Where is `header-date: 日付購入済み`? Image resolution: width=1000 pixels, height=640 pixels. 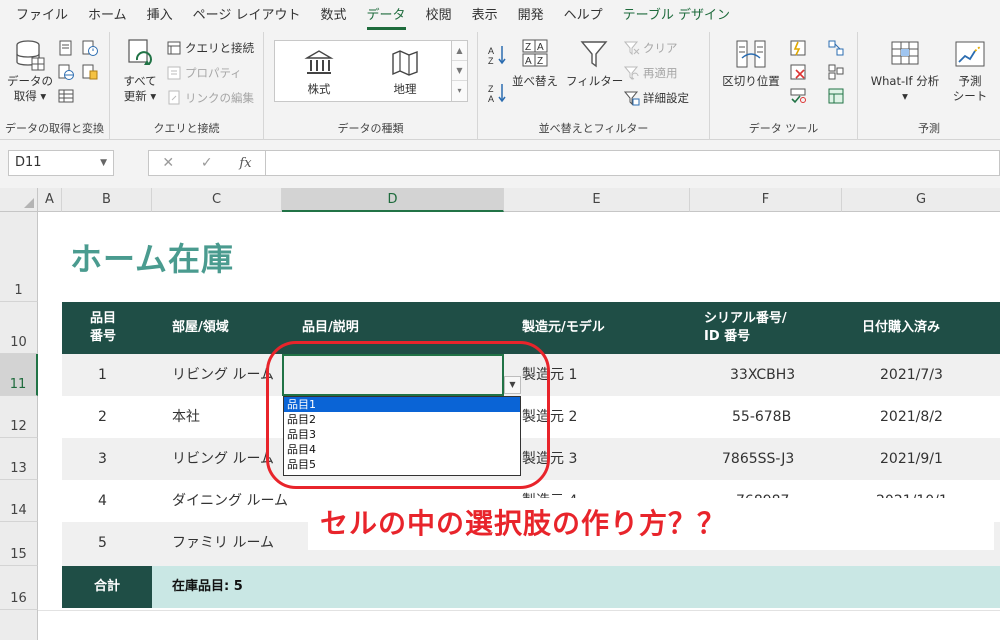 header-date: 日付購入済み is located at coordinates (901, 328).